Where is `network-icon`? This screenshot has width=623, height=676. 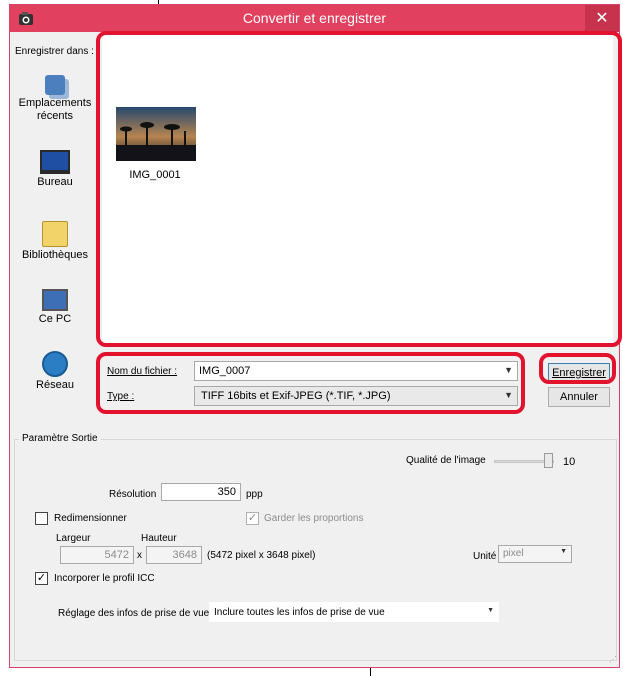
network-icon is located at coordinates (55, 364).